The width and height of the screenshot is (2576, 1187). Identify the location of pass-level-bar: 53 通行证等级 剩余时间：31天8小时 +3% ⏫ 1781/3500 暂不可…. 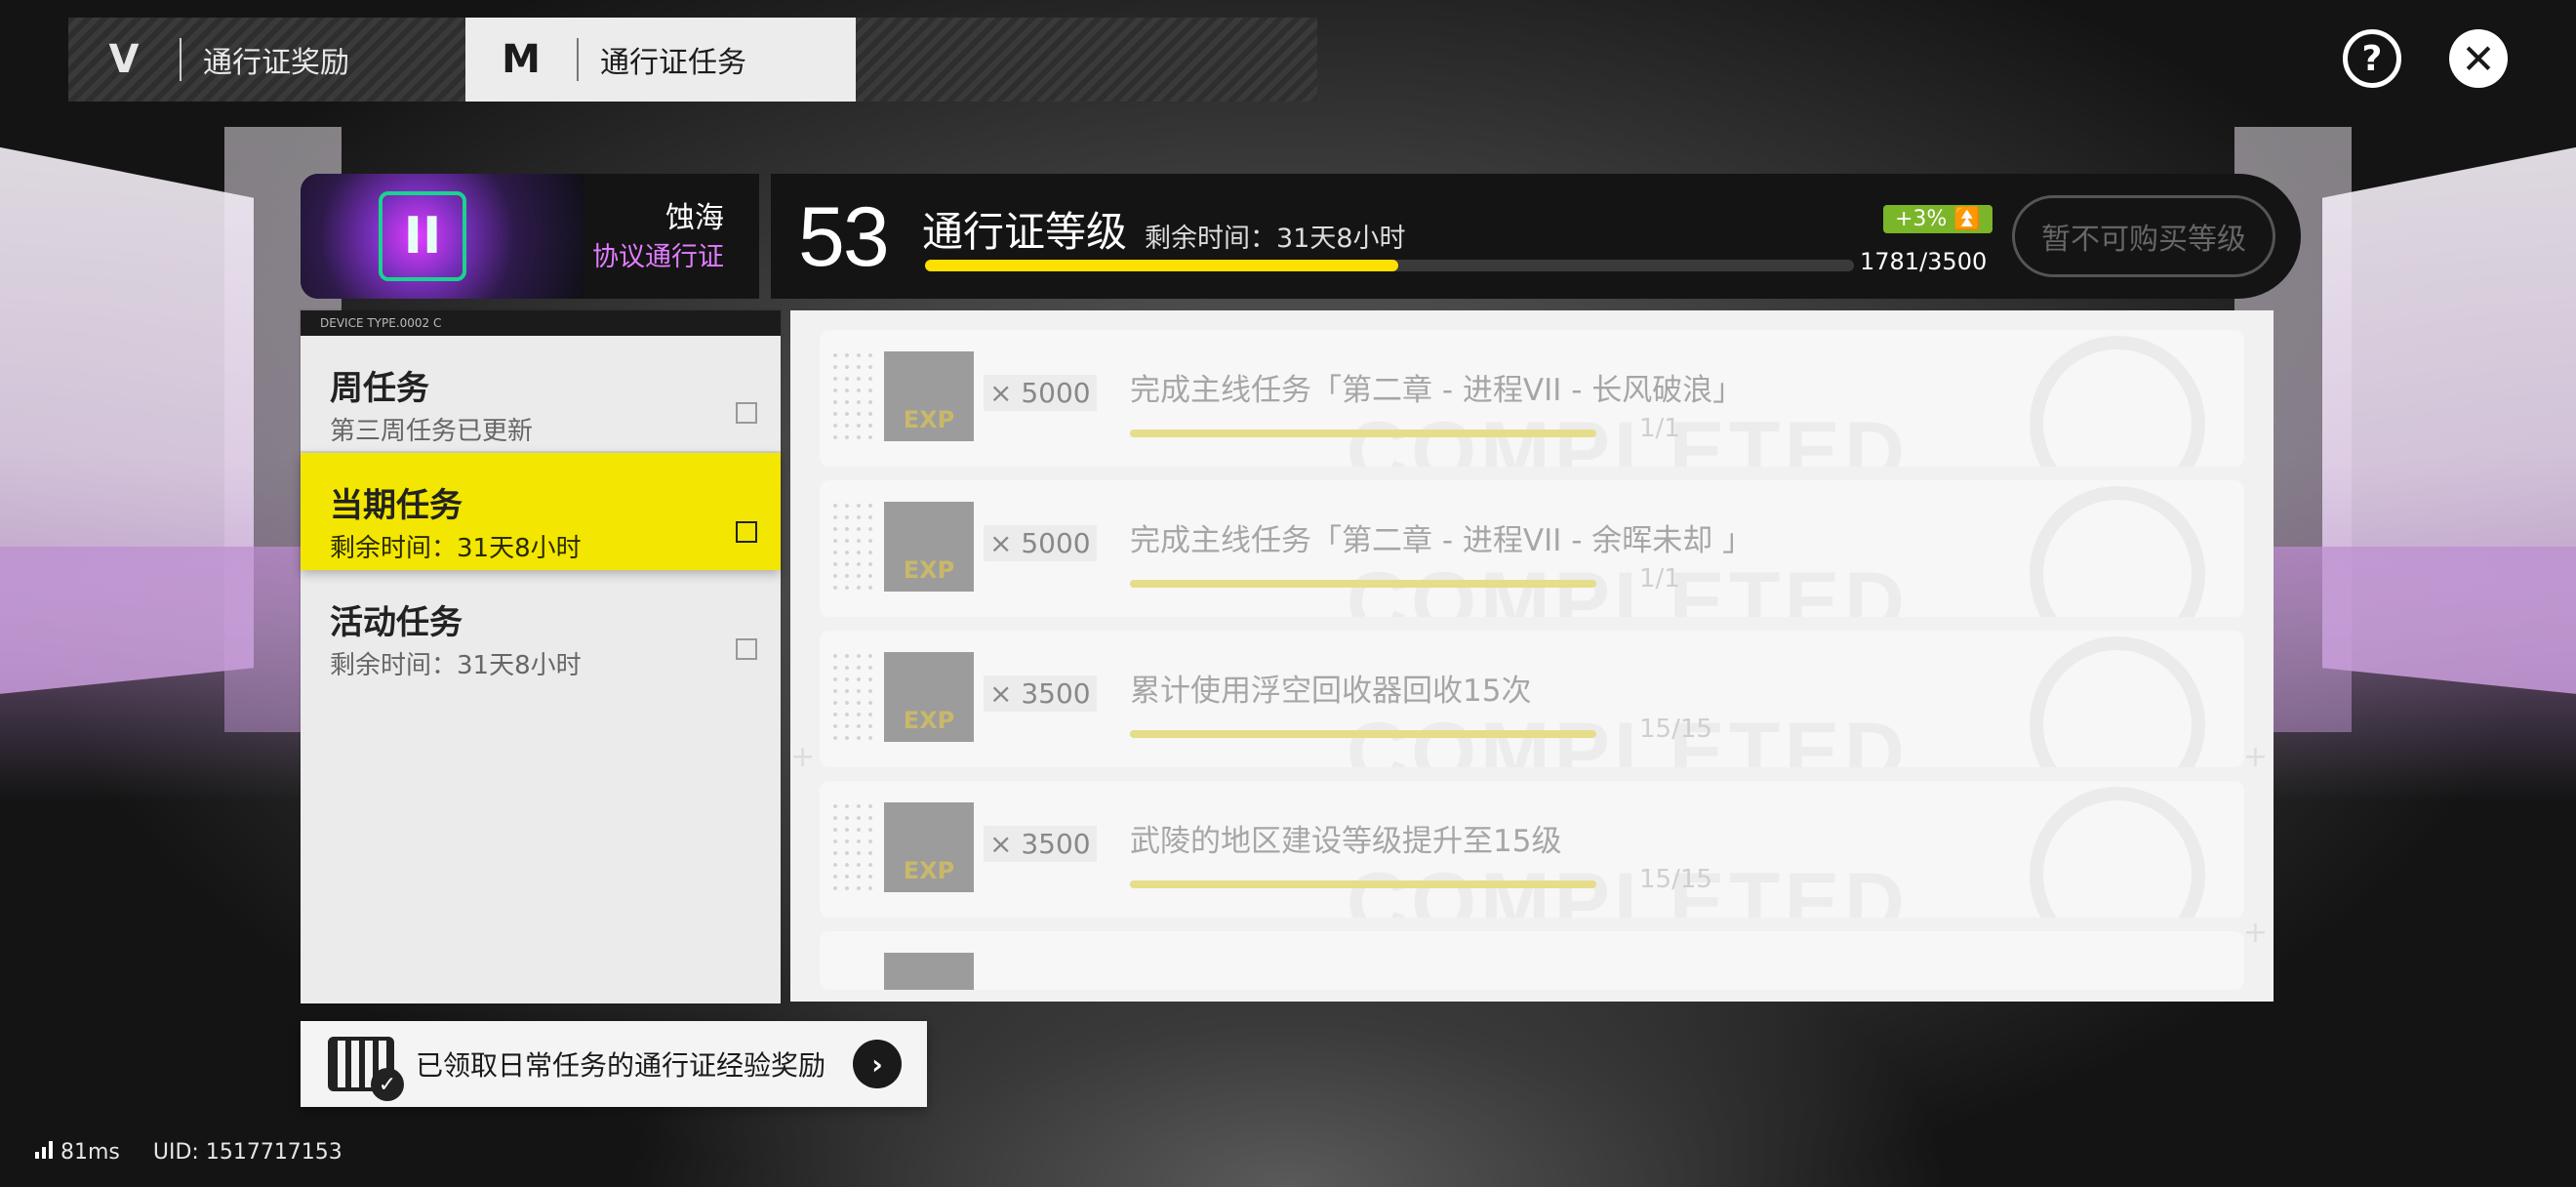
(1536, 236).